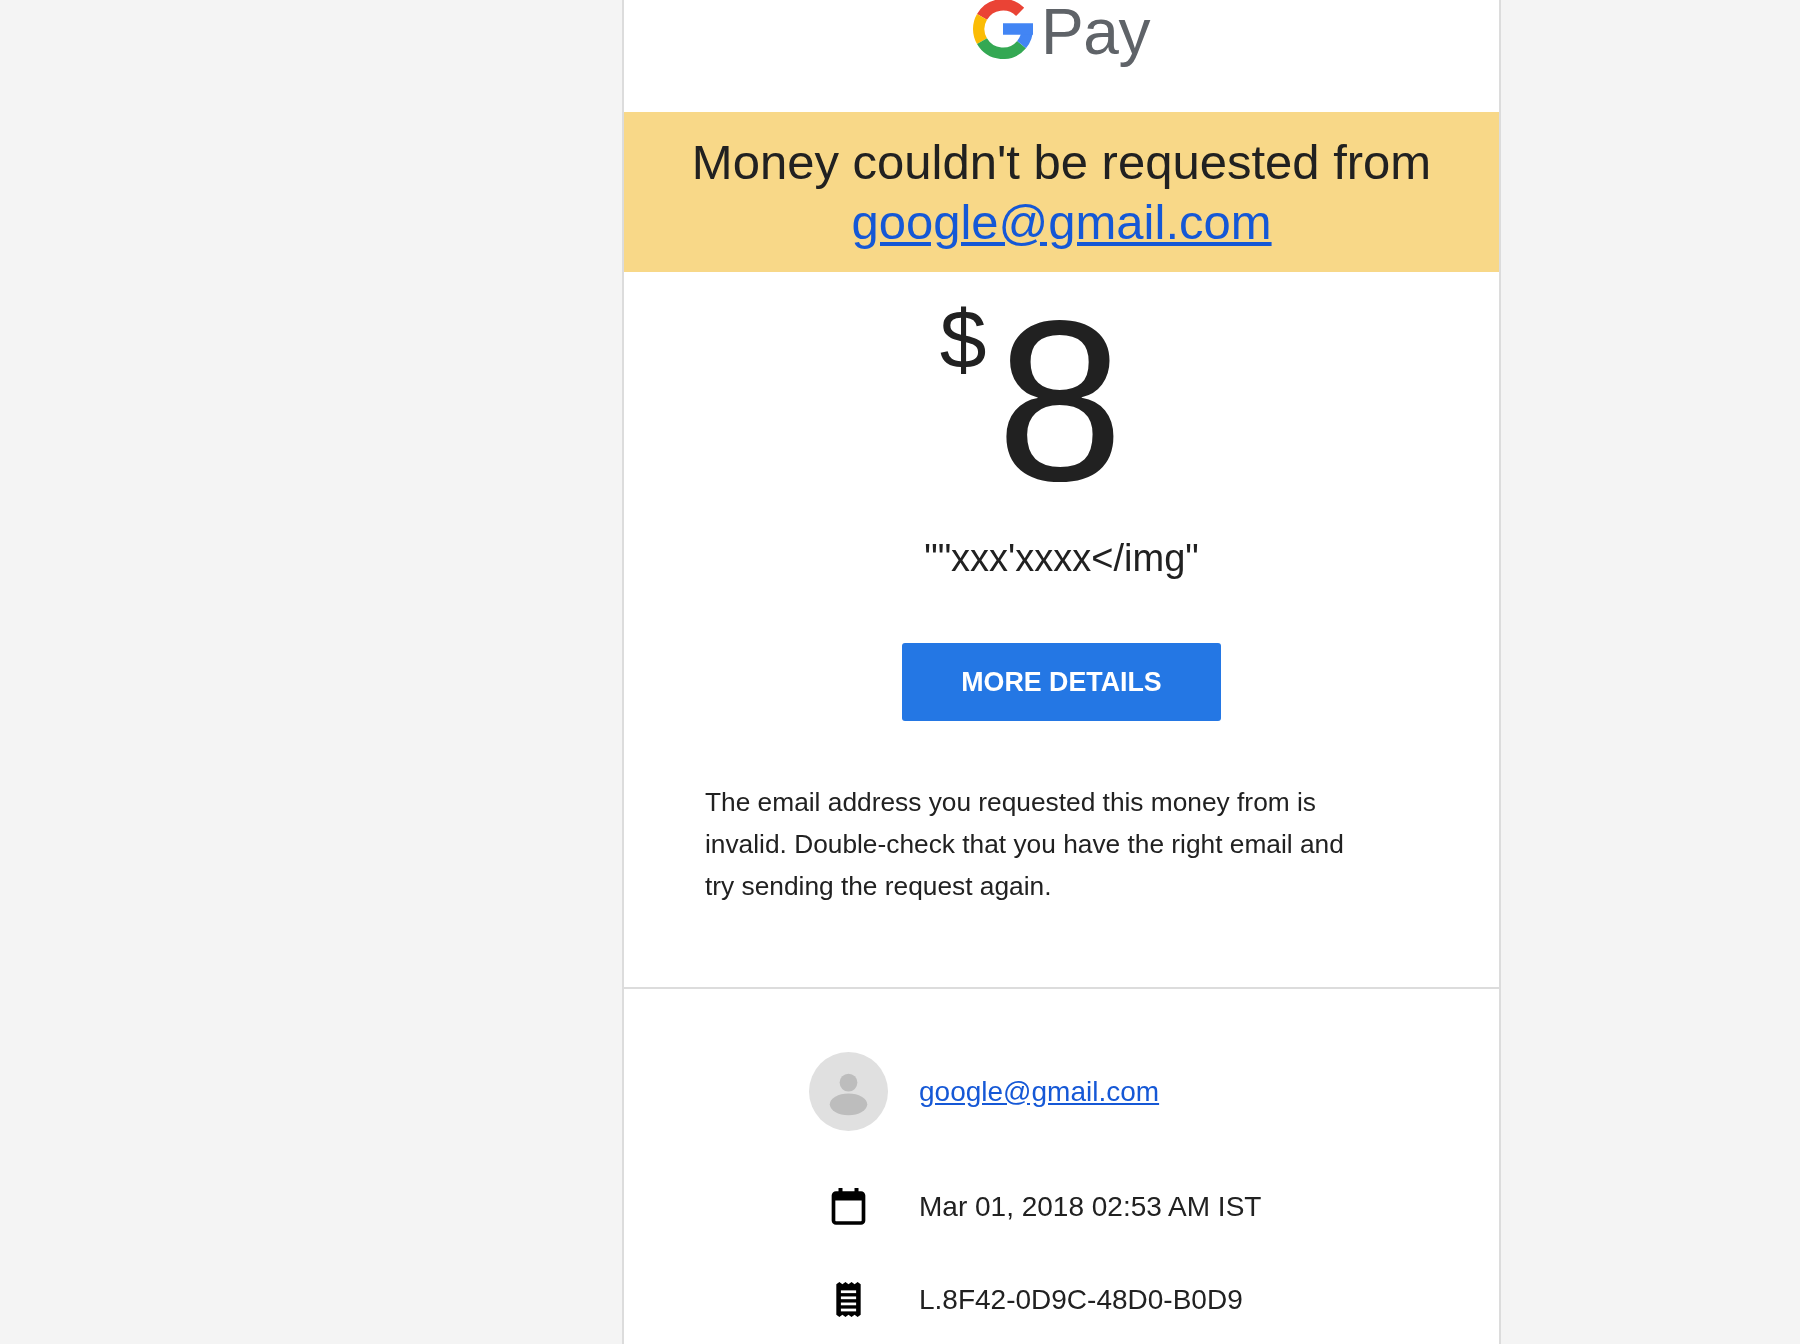  What do you see at coordinates (963, 339) in the screenshot?
I see `currency-symbol: $` at bounding box center [963, 339].